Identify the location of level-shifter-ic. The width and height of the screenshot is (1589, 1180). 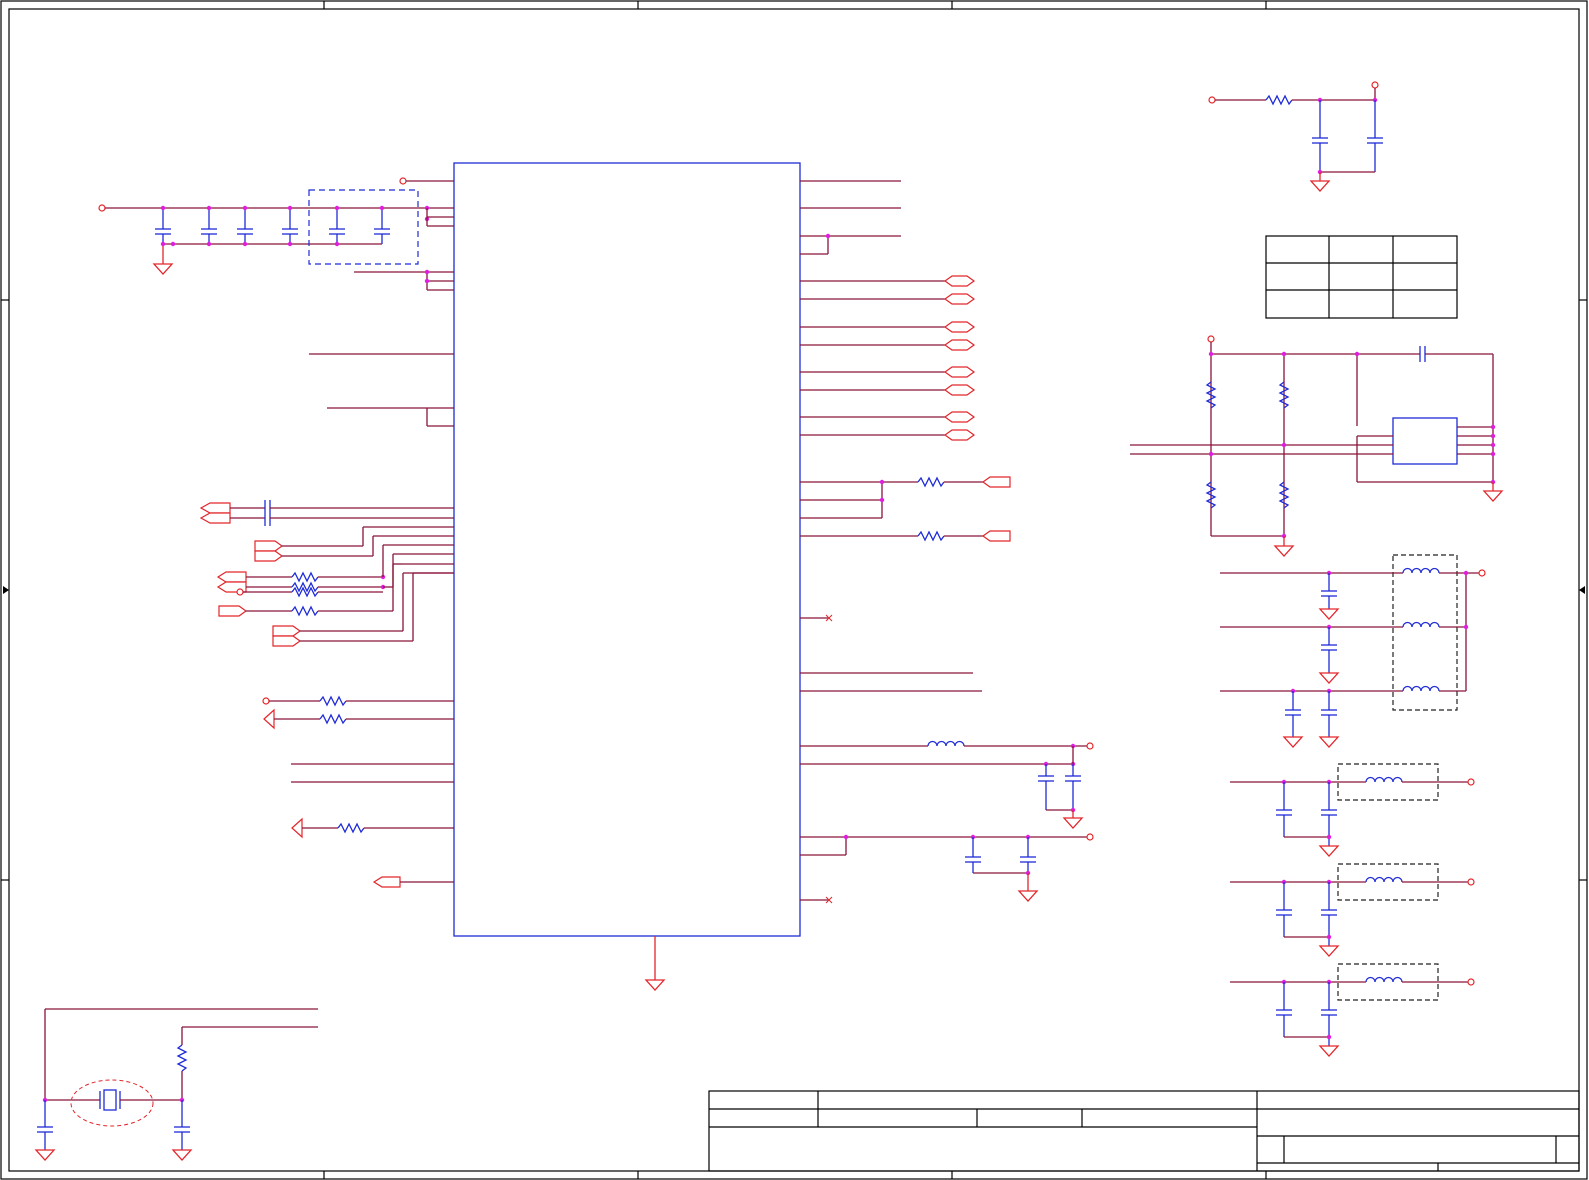
(1317, 446).